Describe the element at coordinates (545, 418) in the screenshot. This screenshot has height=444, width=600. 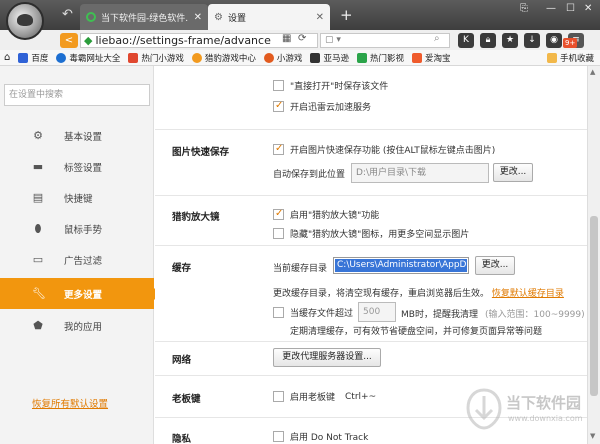
I see `watermark-url: www.downxia.com` at that location.